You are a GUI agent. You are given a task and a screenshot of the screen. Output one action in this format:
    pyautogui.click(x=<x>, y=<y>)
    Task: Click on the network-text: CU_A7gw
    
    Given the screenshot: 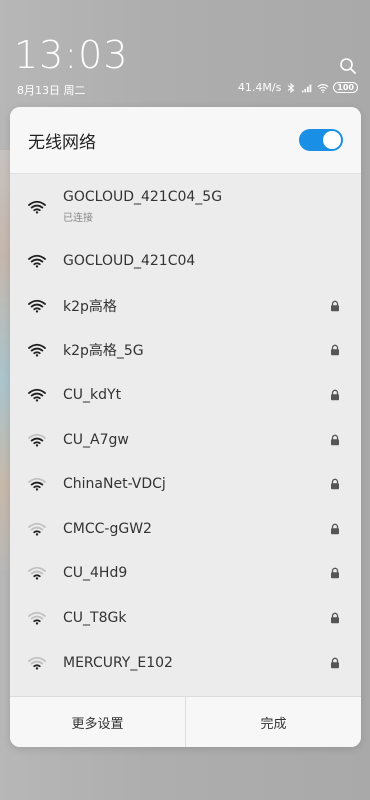 What is the action you would take?
    pyautogui.click(x=96, y=440)
    